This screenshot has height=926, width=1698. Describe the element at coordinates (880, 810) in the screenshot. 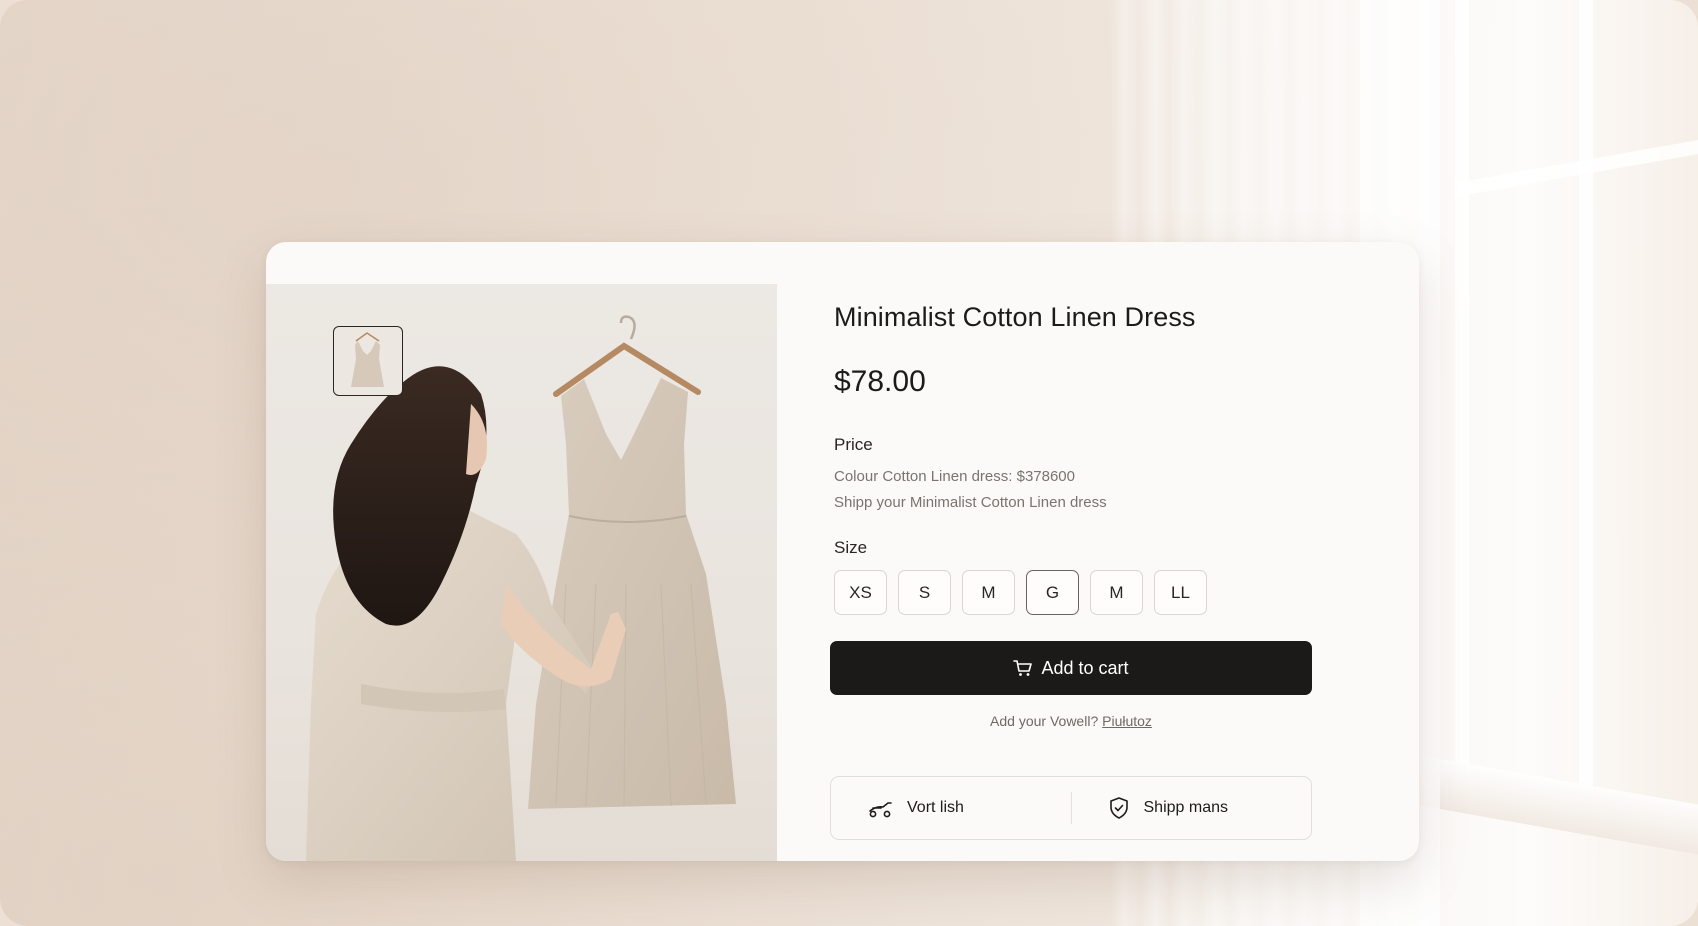

I see `scooter-icon` at that location.